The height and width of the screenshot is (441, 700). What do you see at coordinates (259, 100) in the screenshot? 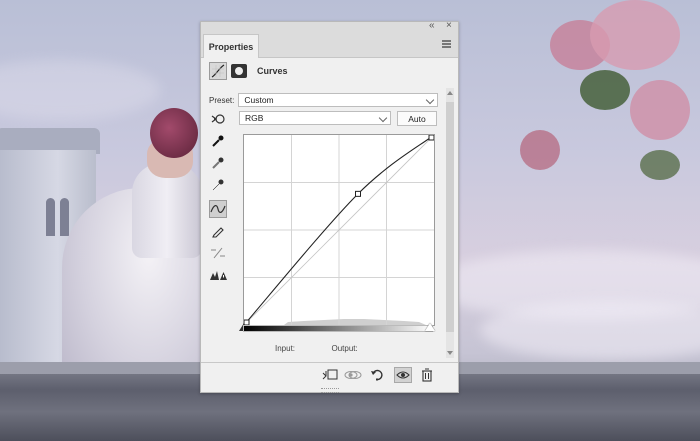
I see `preset-value: Custom` at bounding box center [259, 100].